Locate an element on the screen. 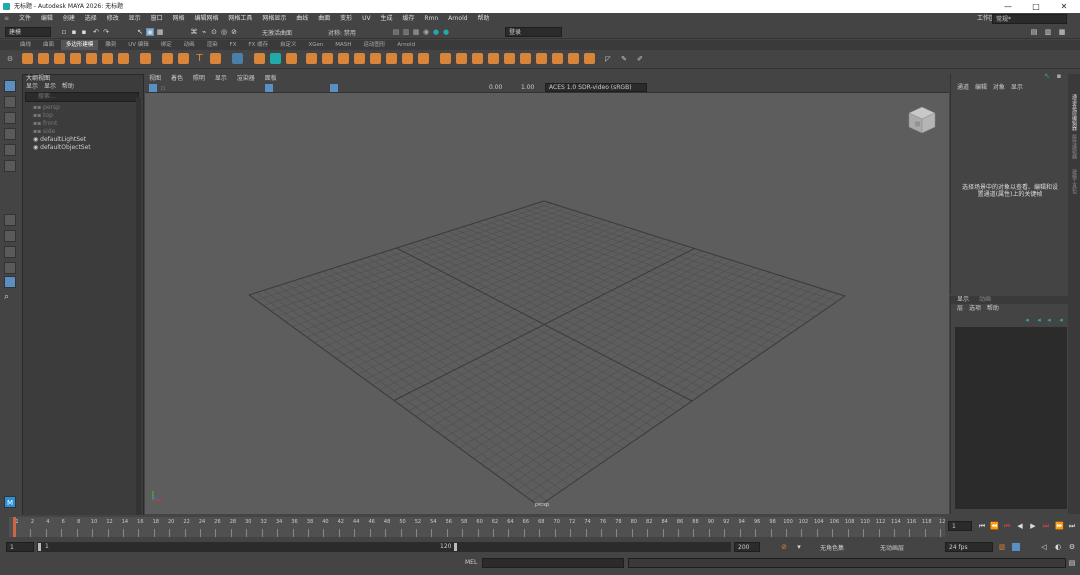  animation-end-field: 200 is located at coordinates (747, 547).